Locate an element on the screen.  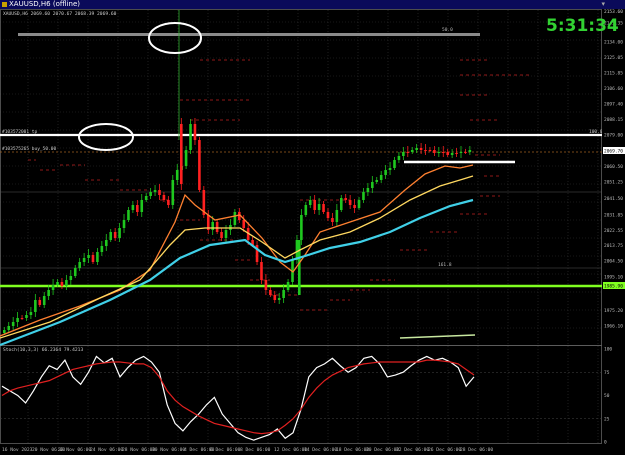
date-axis-label: 30 Nov 06:00 is located at coordinates (168, 450).